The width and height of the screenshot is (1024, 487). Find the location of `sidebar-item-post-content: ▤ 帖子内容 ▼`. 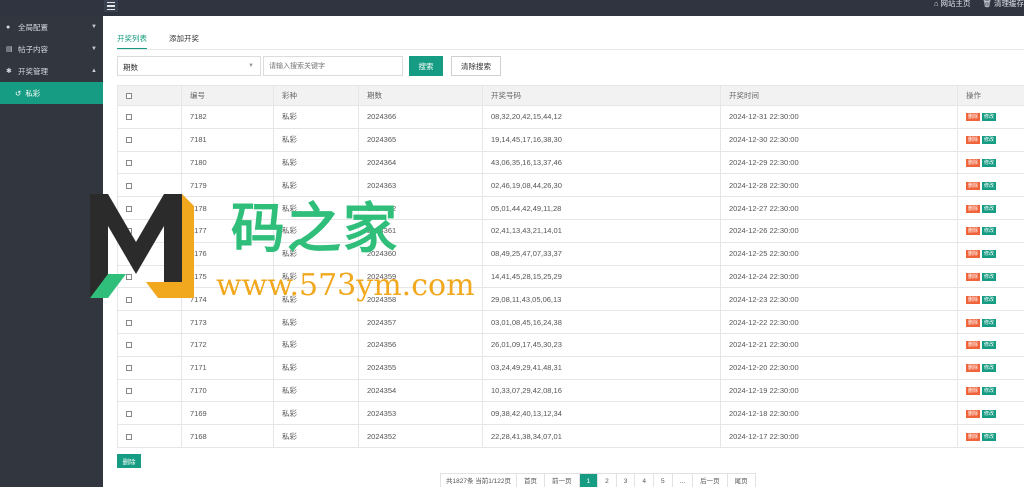

sidebar-item-post-content: ▤ 帖子内容 ▼ is located at coordinates (51, 49).